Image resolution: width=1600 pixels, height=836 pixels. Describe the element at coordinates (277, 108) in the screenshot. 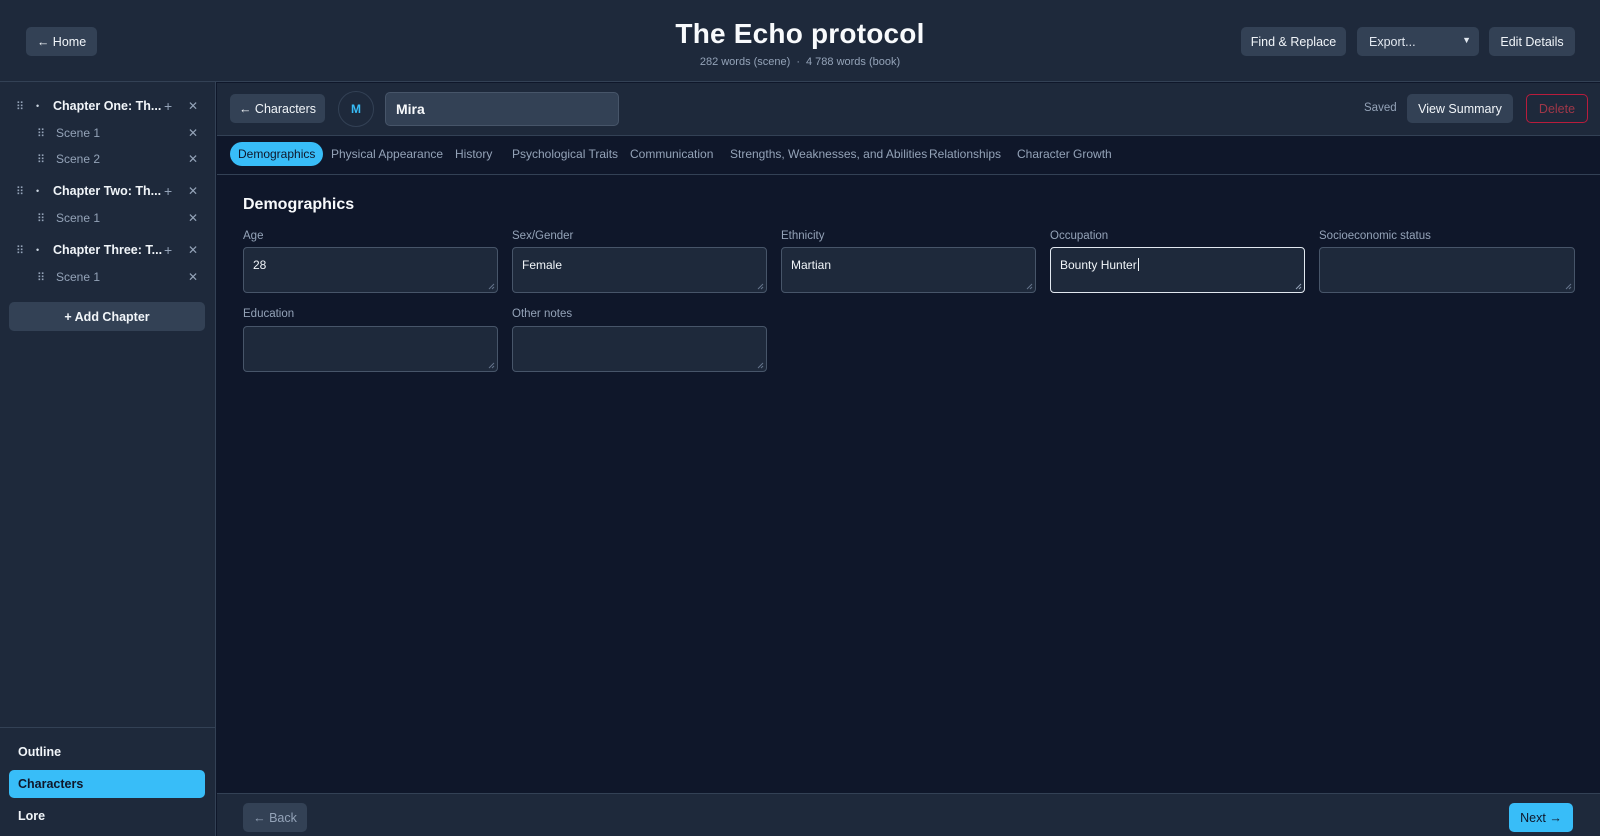

I see `back-to-characters-button: ← Characters` at that location.